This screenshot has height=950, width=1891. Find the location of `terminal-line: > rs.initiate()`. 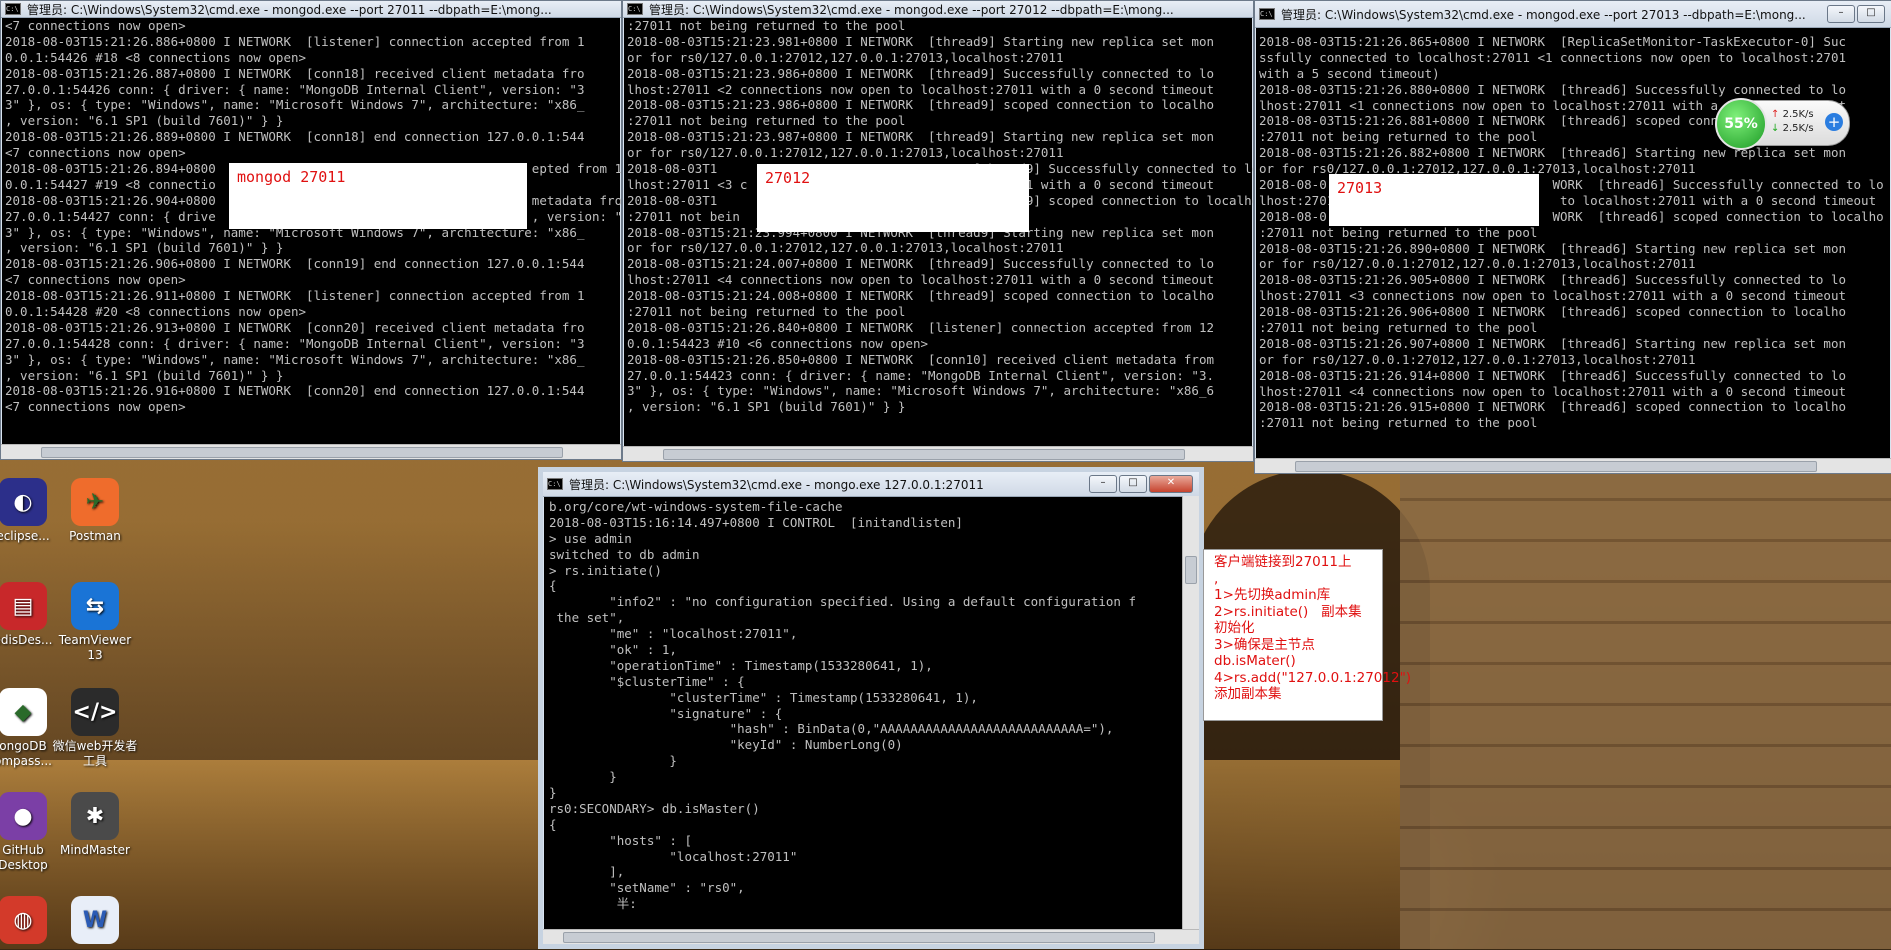

terminal-line: > rs.initiate() is located at coordinates (605, 570).